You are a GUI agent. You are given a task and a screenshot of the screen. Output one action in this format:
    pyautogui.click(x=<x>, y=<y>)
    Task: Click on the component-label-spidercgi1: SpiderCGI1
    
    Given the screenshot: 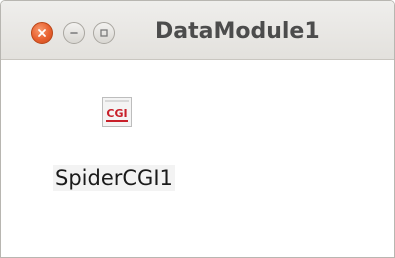 What is the action you would take?
    pyautogui.click(x=114, y=178)
    